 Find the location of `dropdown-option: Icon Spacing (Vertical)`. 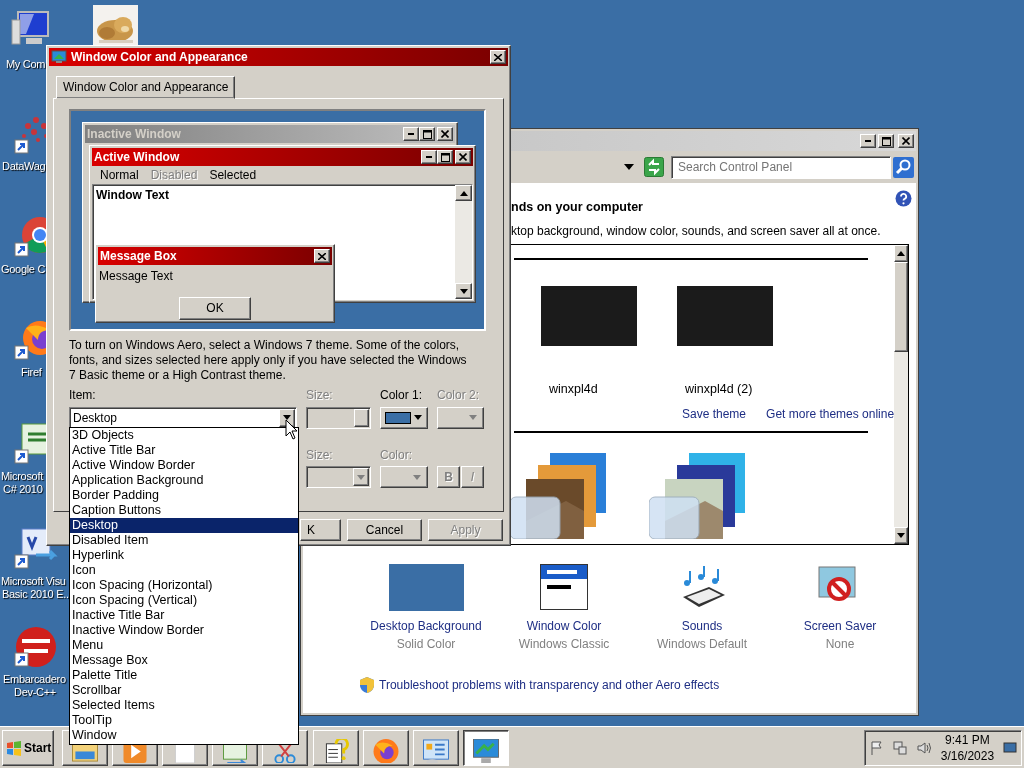

dropdown-option: Icon Spacing (Vertical) is located at coordinates (184, 600).